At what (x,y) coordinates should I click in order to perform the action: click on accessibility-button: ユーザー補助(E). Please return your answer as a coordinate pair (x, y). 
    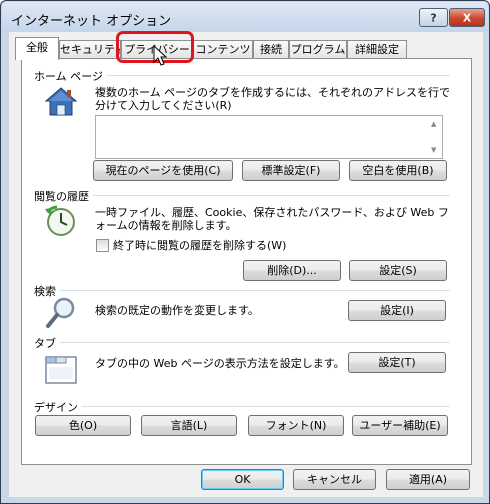
    Looking at the image, I should click on (400, 425).